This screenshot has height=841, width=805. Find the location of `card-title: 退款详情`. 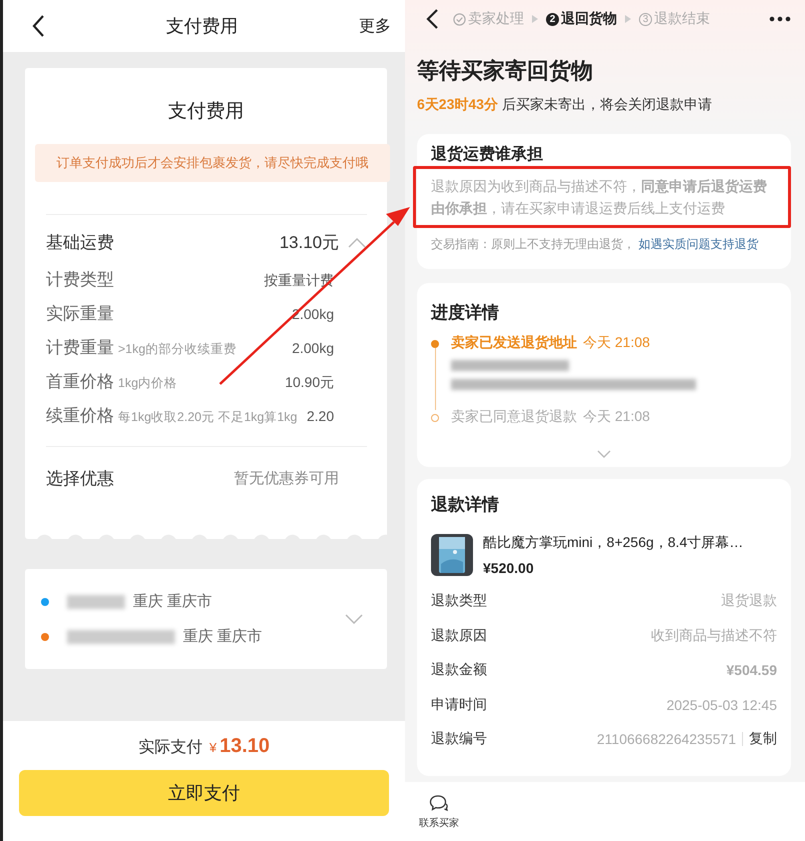

card-title: 退款详情 is located at coordinates (465, 505).